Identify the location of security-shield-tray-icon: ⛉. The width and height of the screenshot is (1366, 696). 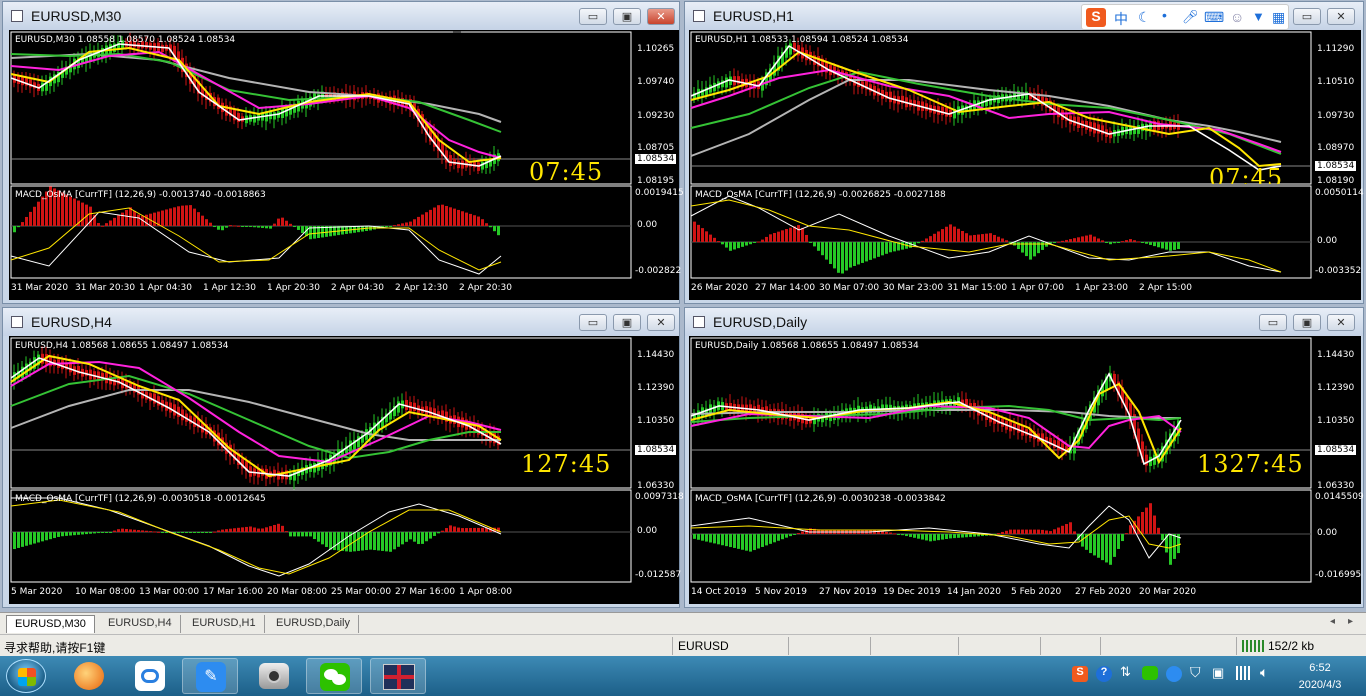
(1195, 672).